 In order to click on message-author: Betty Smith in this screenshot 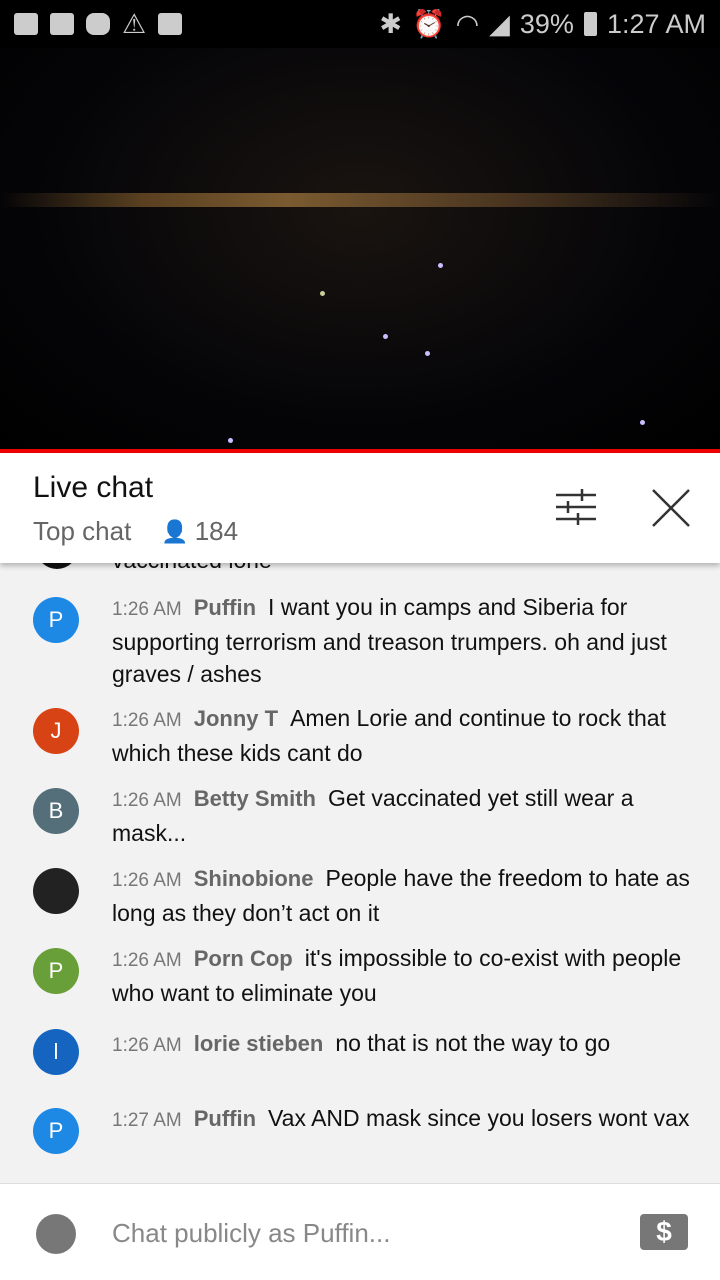, I will do `click(255, 798)`.